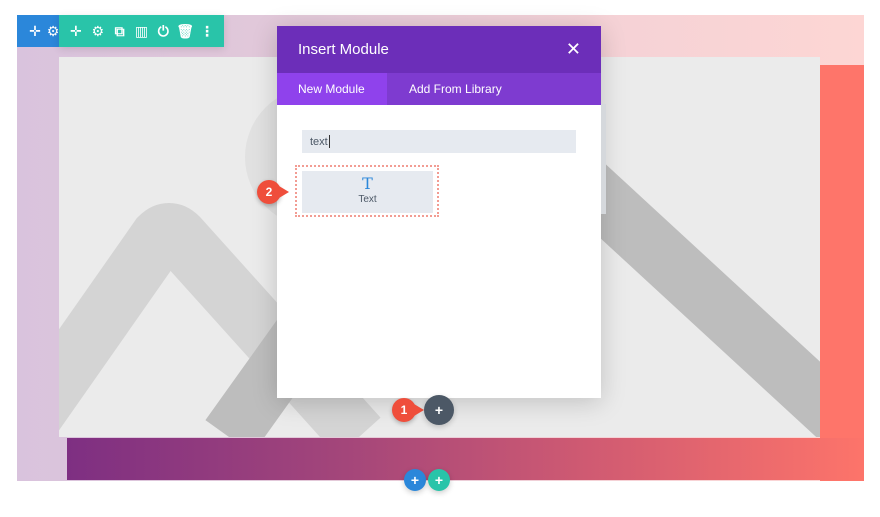  What do you see at coordinates (603, 159) in the screenshot?
I see `modal-scrollbar` at bounding box center [603, 159].